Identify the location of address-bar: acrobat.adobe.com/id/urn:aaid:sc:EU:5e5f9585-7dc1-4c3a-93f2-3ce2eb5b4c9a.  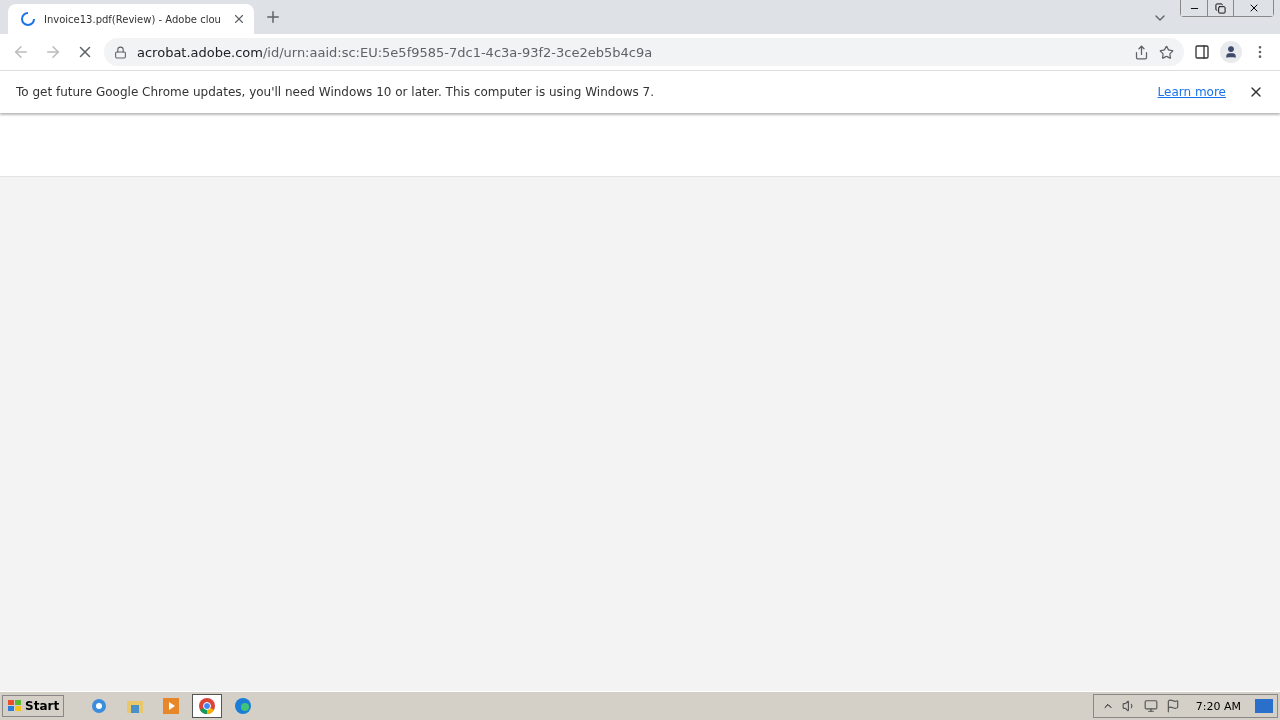
(644, 52).